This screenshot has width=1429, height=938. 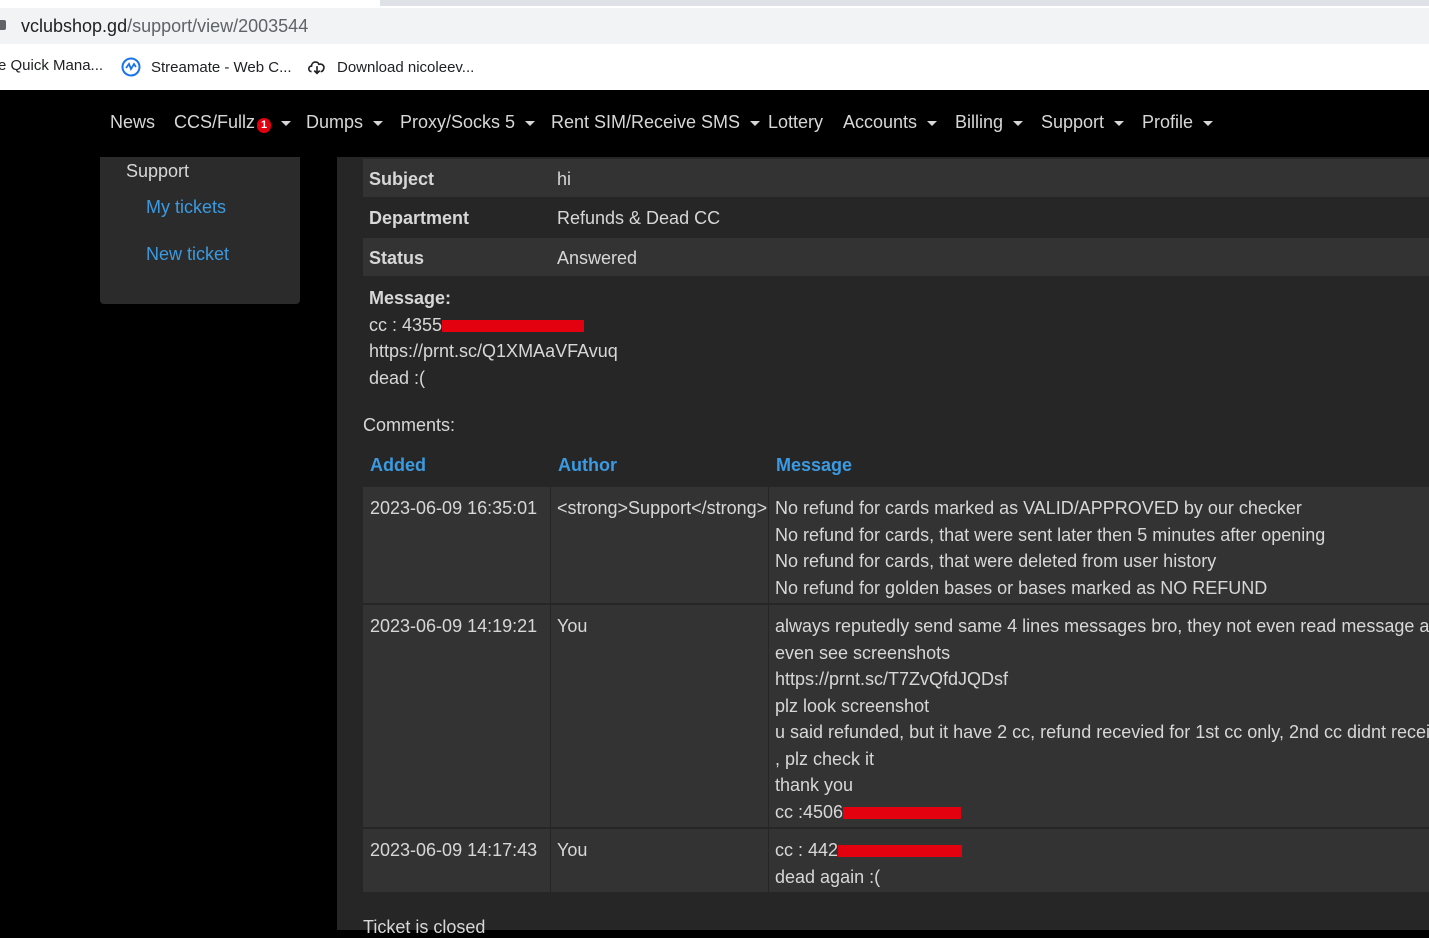 I want to click on nav-proxy-socks: Proxy/Socks 5, so click(x=468, y=122).